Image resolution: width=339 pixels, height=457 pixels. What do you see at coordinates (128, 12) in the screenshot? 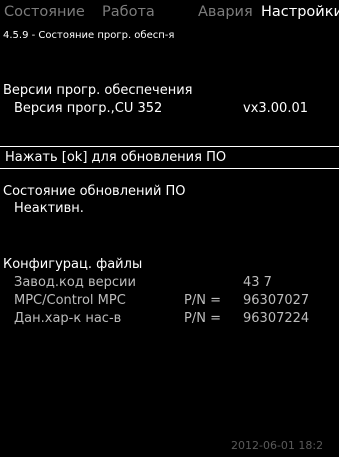
I see `tab-operation: Работа` at bounding box center [128, 12].